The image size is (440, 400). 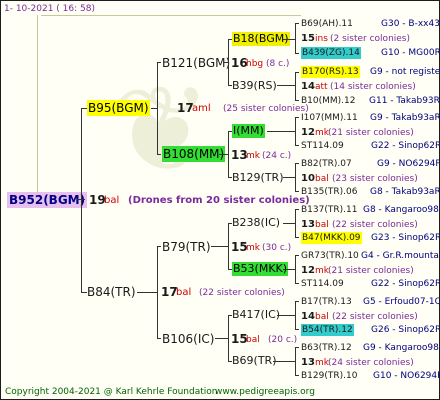 I want to click on g4-id: B129(TR).10, so click(x=329, y=376).